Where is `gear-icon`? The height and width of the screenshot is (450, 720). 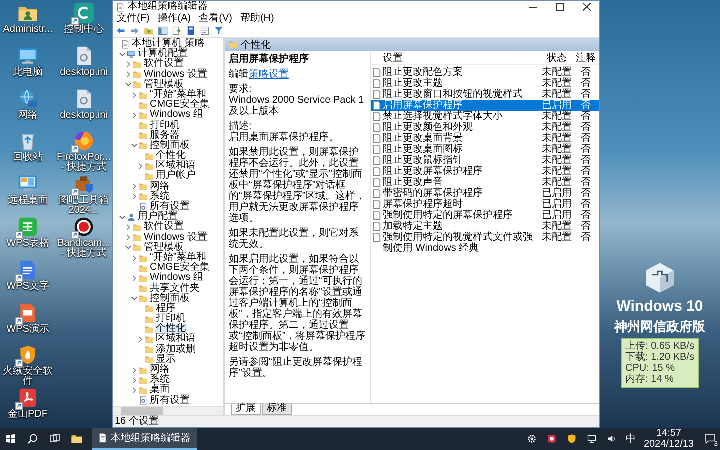 gear-icon is located at coordinates (531, 439).